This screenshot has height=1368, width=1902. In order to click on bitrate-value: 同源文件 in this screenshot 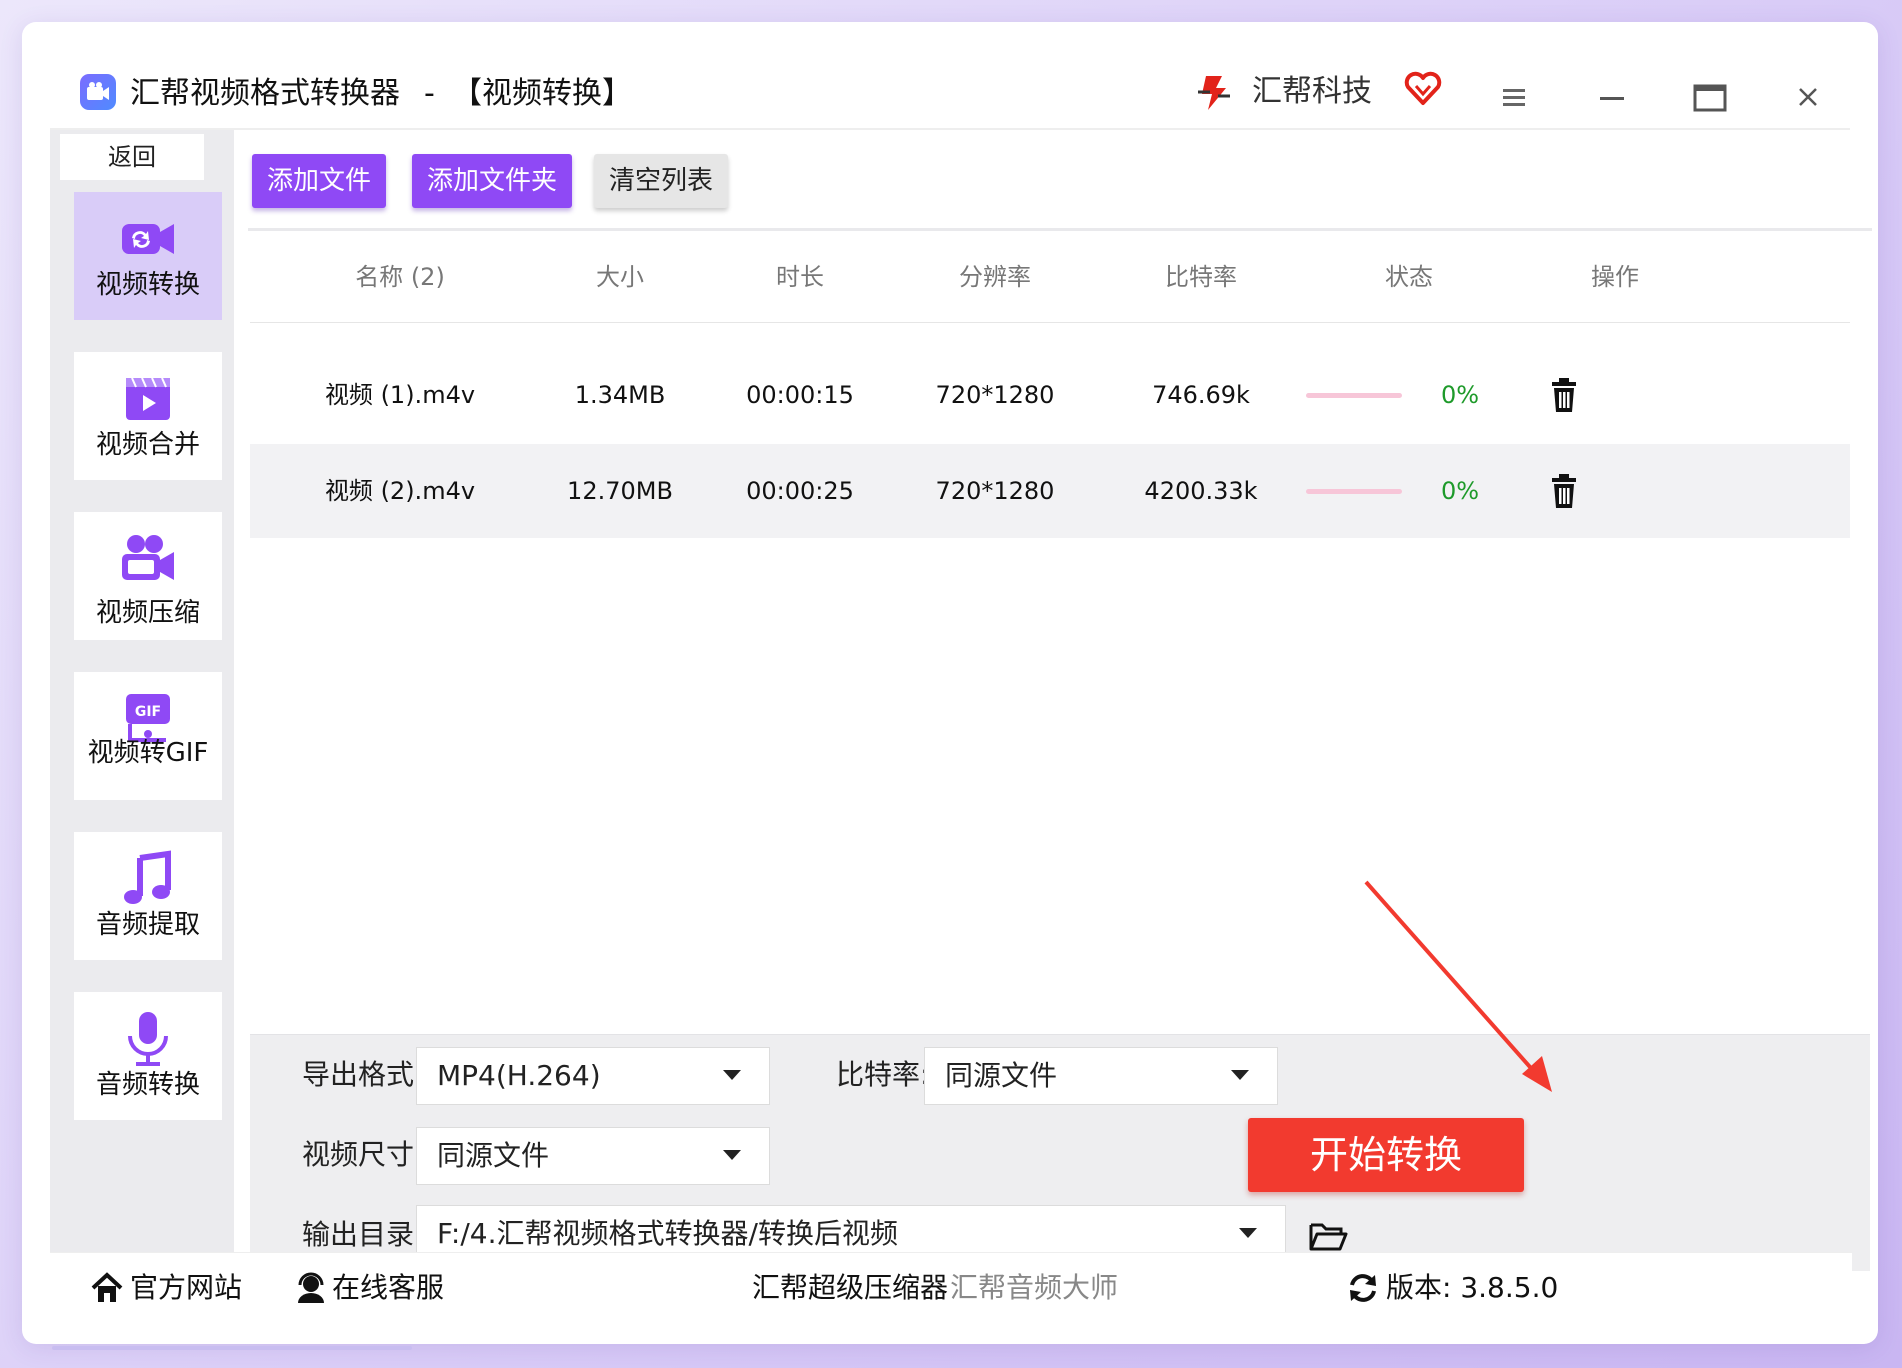, I will do `click(1001, 1075)`.